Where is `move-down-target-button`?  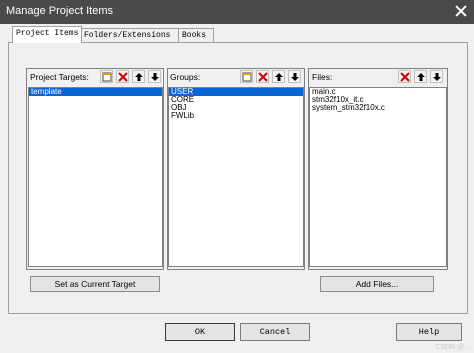
move-down-target-button is located at coordinates (154, 76).